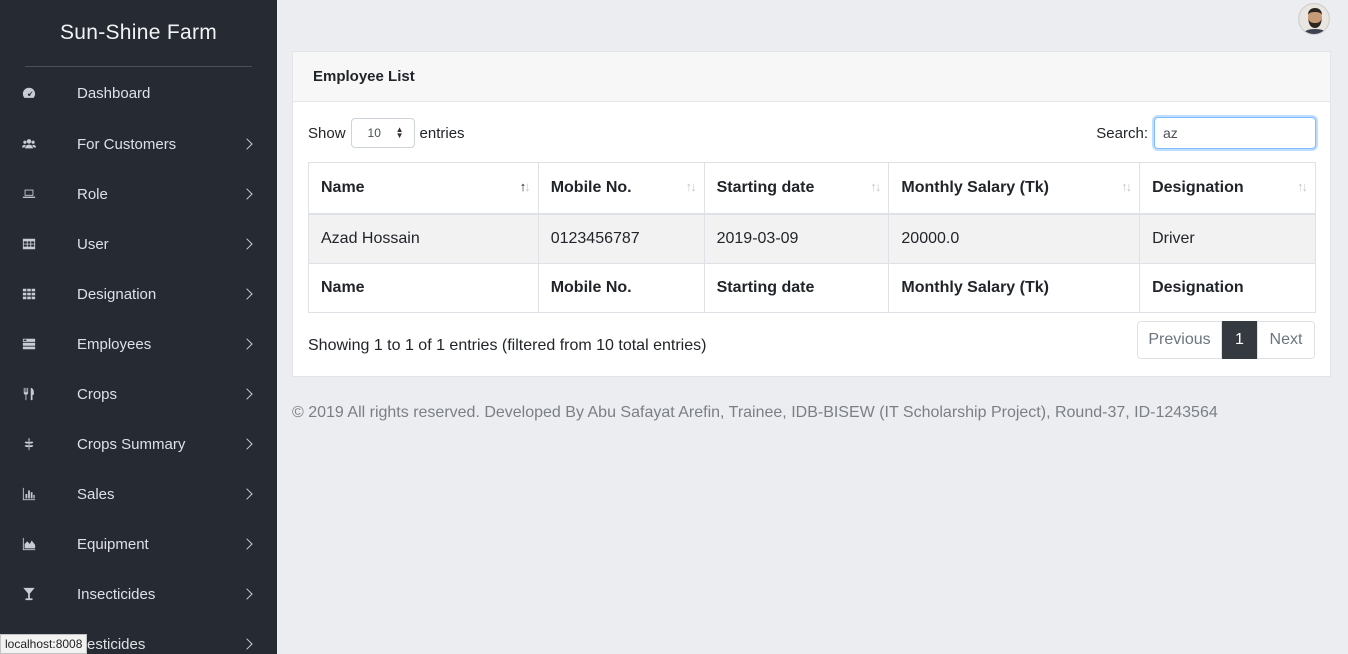  I want to click on column-header-starting-date: Starting date ↑↓, so click(796, 188).